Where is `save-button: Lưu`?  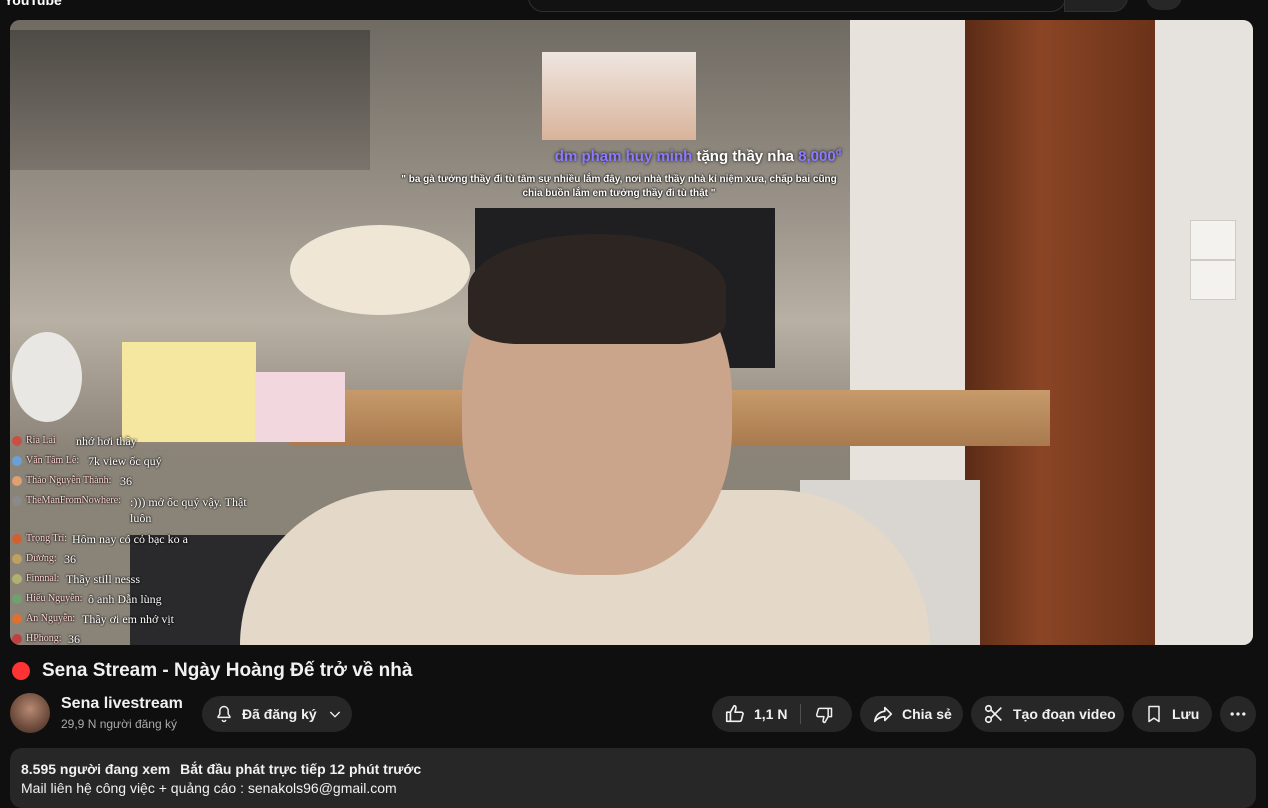 save-button: Lưu is located at coordinates (1172, 714).